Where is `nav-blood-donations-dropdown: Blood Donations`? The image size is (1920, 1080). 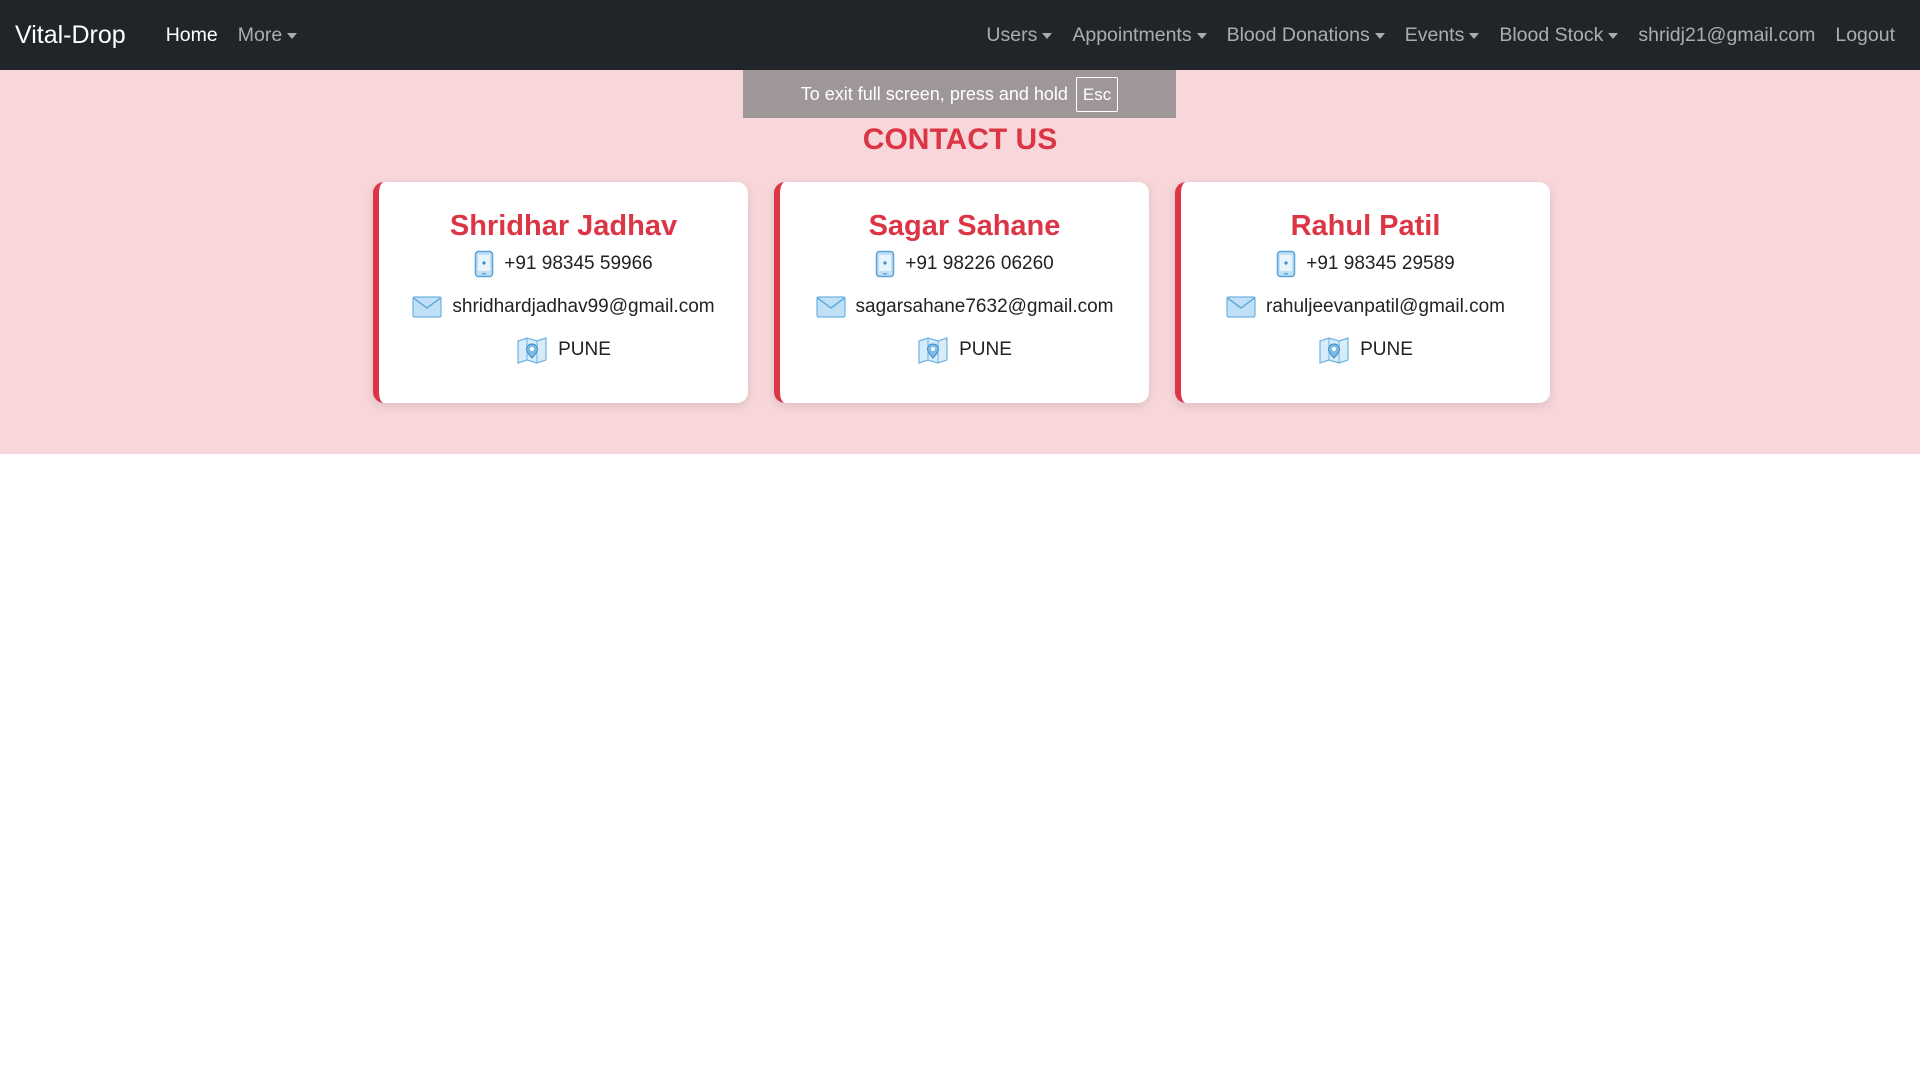 nav-blood-donations-dropdown: Blood Donations is located at coordinates (1306, 35).